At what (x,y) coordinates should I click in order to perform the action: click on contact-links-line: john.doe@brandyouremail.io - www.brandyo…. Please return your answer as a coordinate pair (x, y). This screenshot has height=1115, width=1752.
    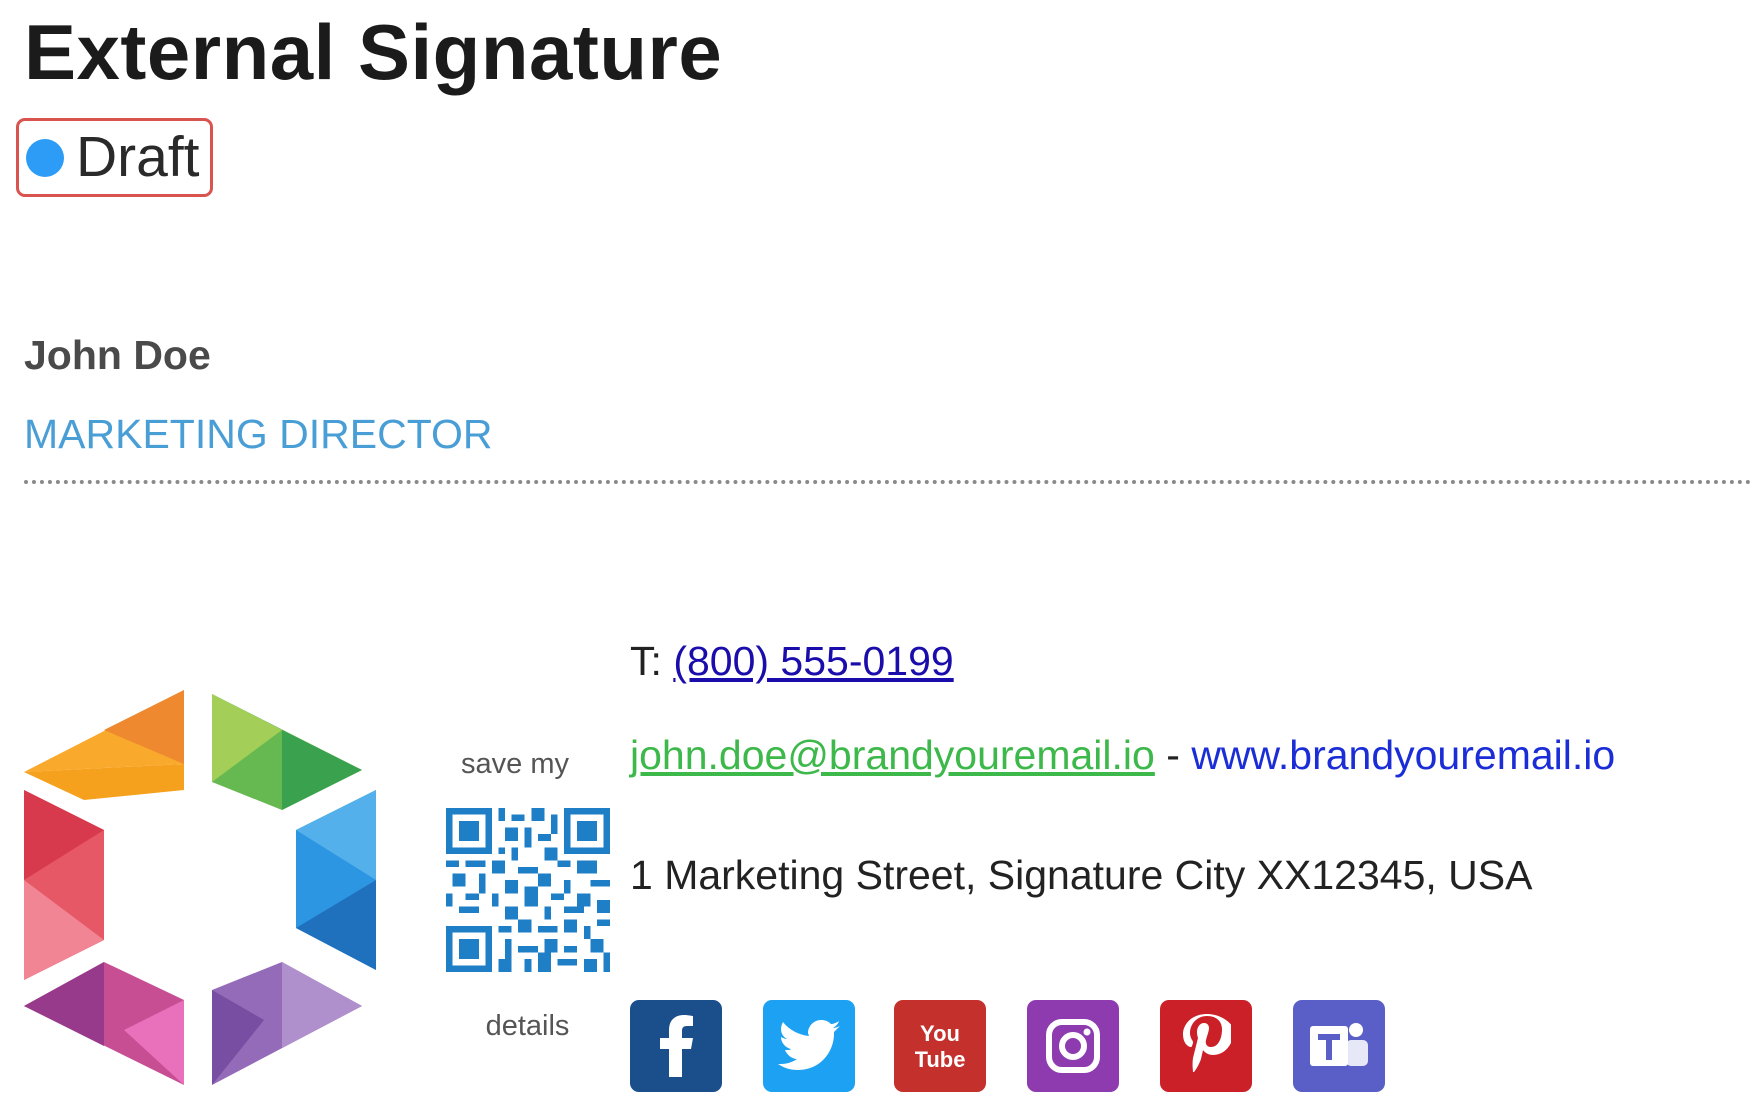
    Looking at the image, I should click on (1122, 755).